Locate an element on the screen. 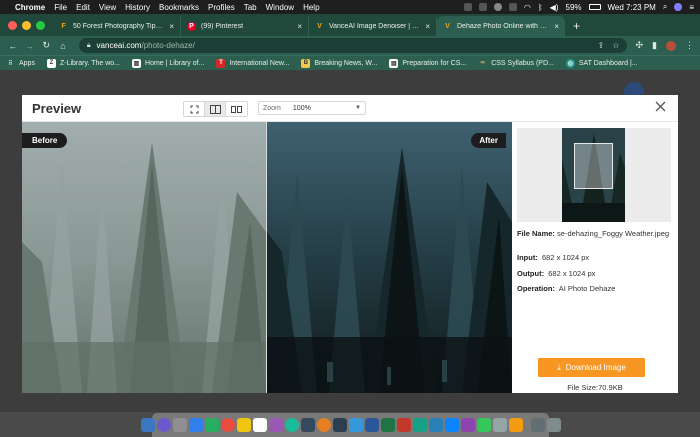 The image size is (700, 437). download-image-button: ⤓ Download Image is located at coordinates (591, 367).